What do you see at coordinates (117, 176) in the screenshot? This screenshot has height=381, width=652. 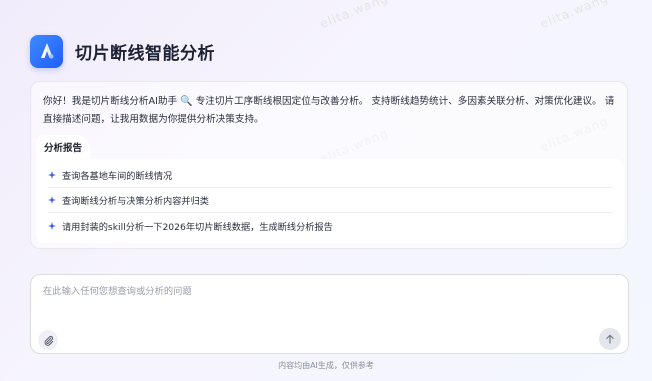 I see `suggestion-label: 查询各基地车间的断线情况` at bounding box center [117, 176].